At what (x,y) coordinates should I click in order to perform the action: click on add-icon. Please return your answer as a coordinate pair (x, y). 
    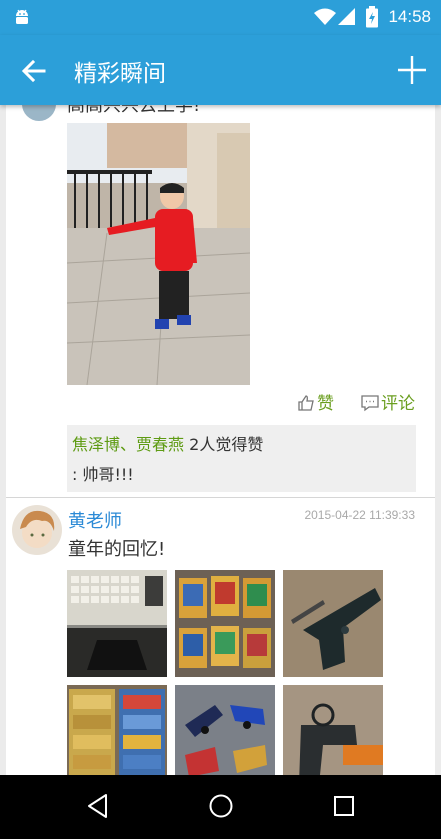
    Looking at the image, I should click on (412, 70).